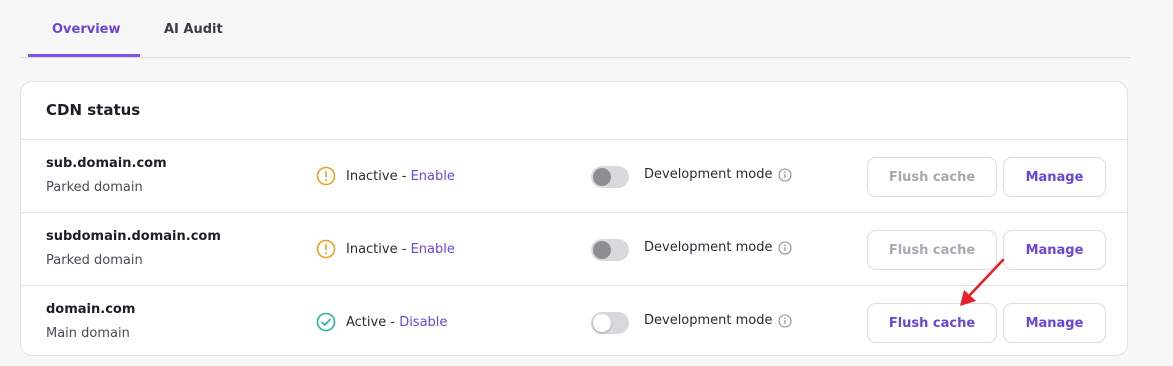 This screenshot has height=366, width=1173. Describe the element at coordinates (575, 29) in the screenshot. I see `tab-bar: Overview AI Audit` at that location.